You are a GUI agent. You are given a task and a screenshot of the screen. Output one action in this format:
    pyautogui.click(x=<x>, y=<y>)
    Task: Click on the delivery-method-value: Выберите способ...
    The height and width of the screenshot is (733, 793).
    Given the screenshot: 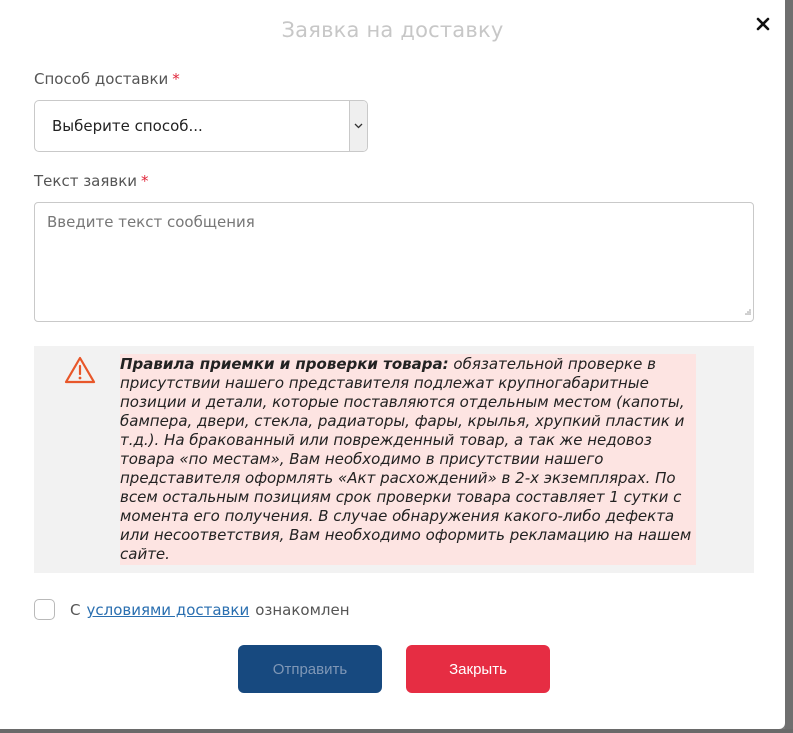 What is the action you would take?
    pyautogui.click(x=127, y=126)
    